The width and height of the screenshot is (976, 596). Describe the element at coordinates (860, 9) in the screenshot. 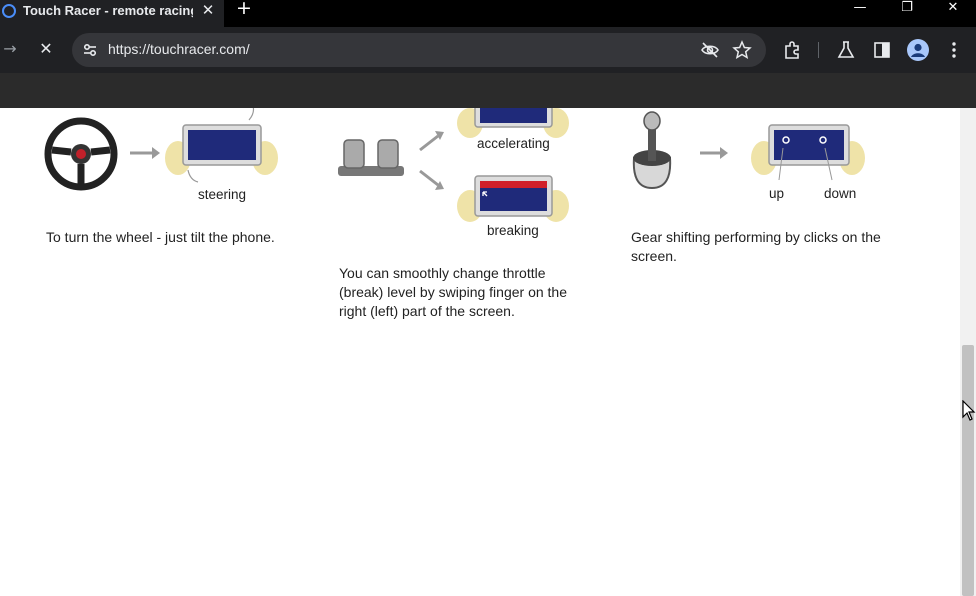

I see `minimize-button: —` at that location.